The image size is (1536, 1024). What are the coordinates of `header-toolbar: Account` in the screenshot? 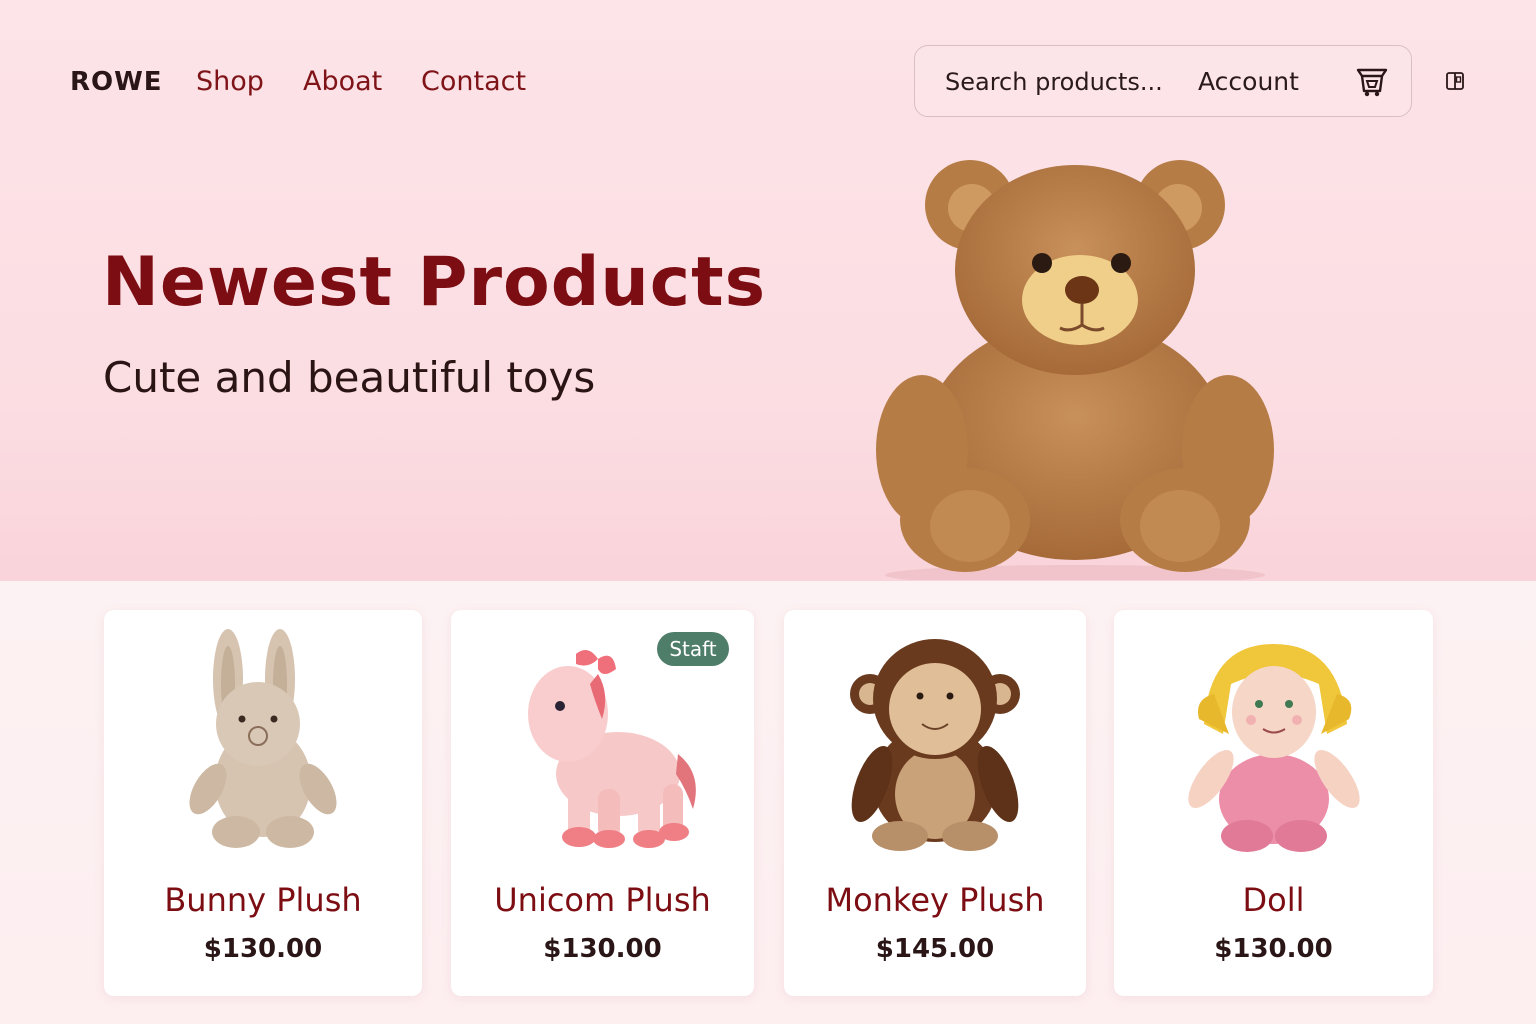 It's located at (1163, 81).